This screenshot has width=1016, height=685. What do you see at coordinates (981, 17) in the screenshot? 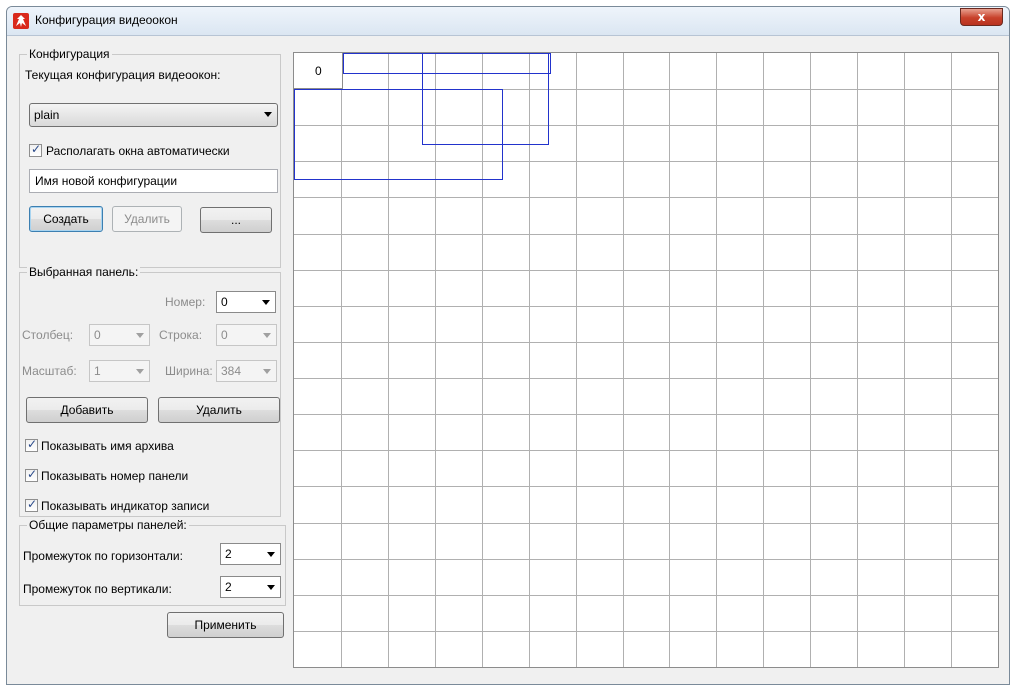
I see `close-button: x` at bounding box center [981, 17].